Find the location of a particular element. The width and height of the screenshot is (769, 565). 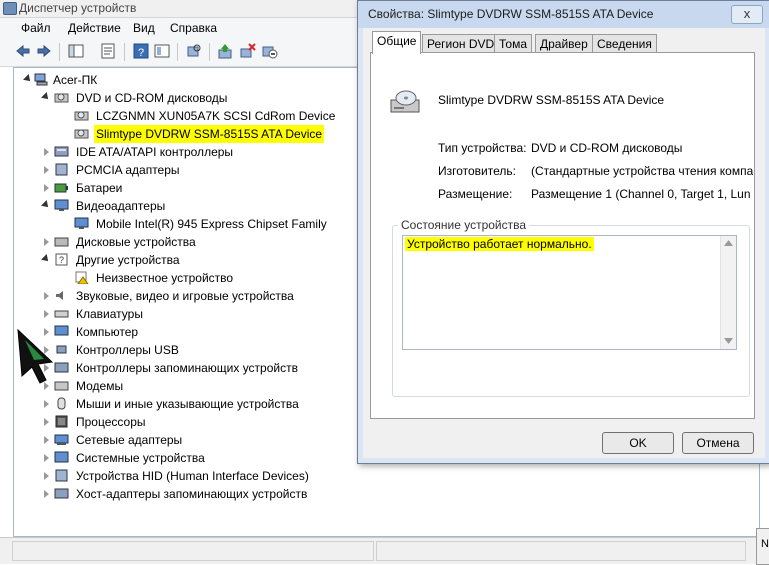

tab-driver: Драйвер is located at coordinates (564, 43).